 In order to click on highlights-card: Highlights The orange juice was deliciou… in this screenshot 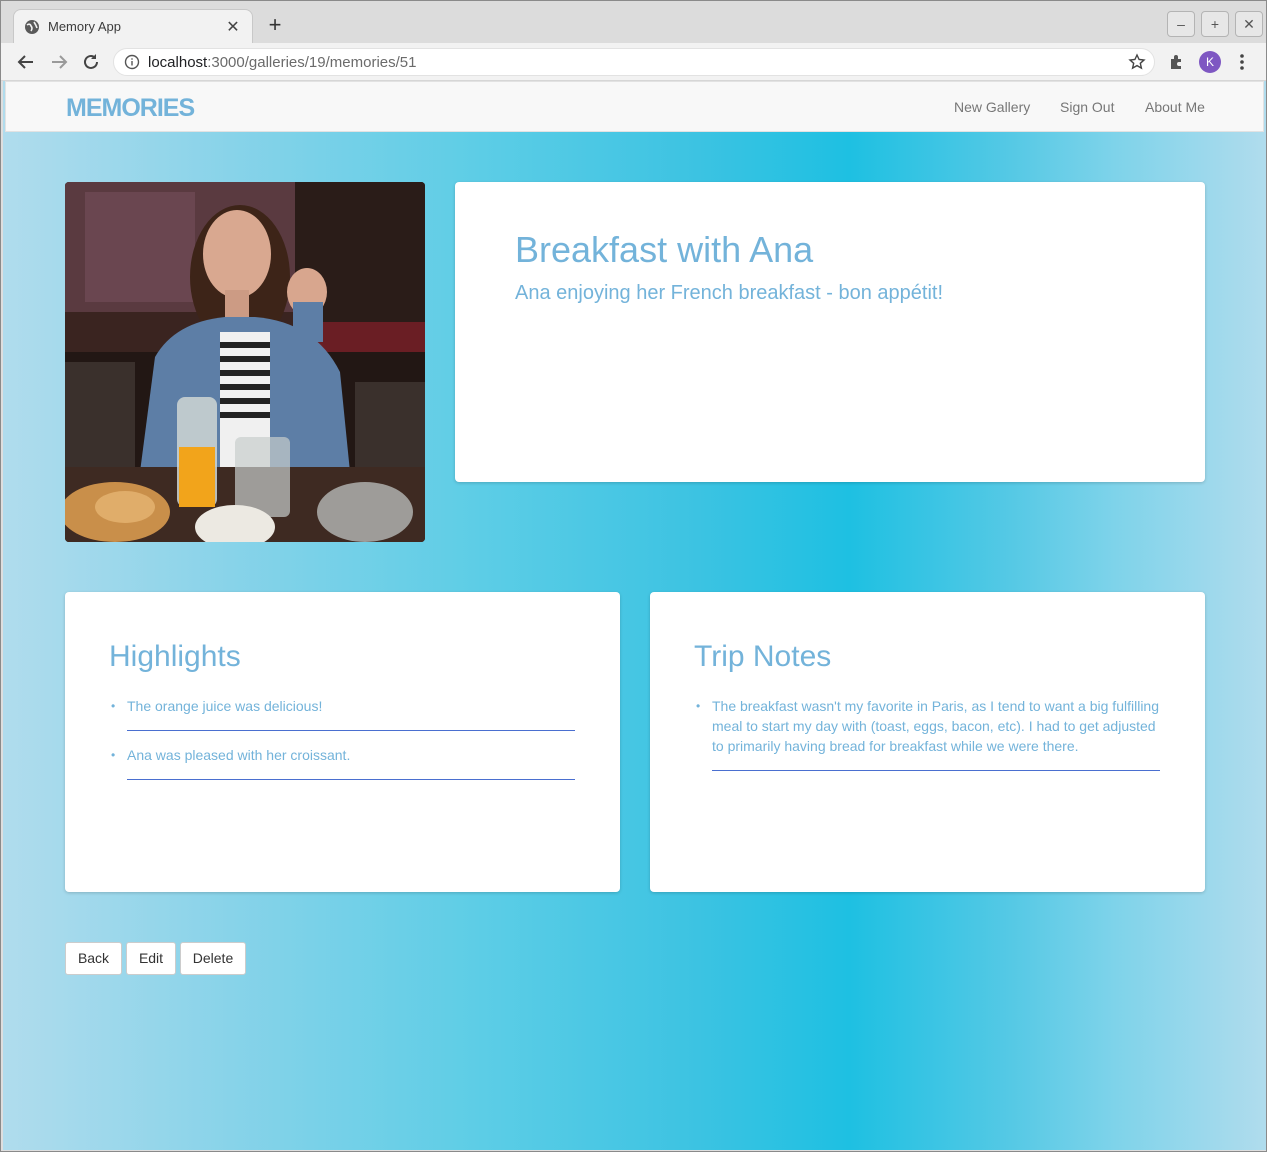, I will do `click(342, 742)`.